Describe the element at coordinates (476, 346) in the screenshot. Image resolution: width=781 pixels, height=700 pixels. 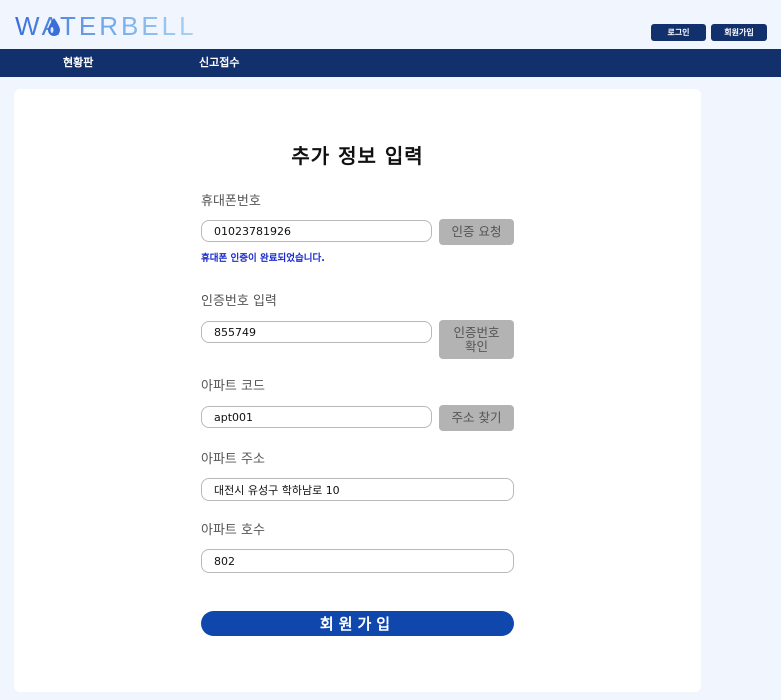
I see `confirm-code-line2: 확인` at that location.